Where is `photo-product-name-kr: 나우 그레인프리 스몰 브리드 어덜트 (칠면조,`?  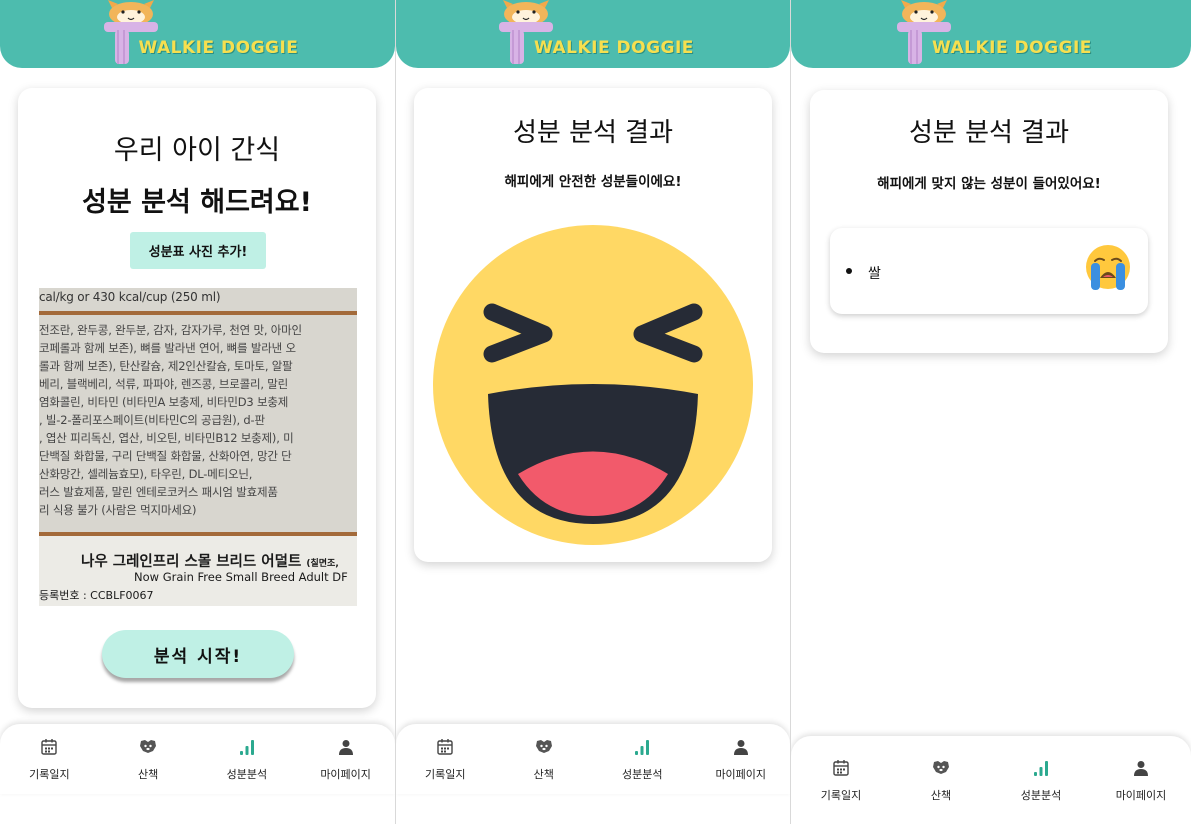 photo-product-name-kr: 나우 그레인프리 스몰 브리드 어덜트 (칠면조, is located at coordinates (210, 562).